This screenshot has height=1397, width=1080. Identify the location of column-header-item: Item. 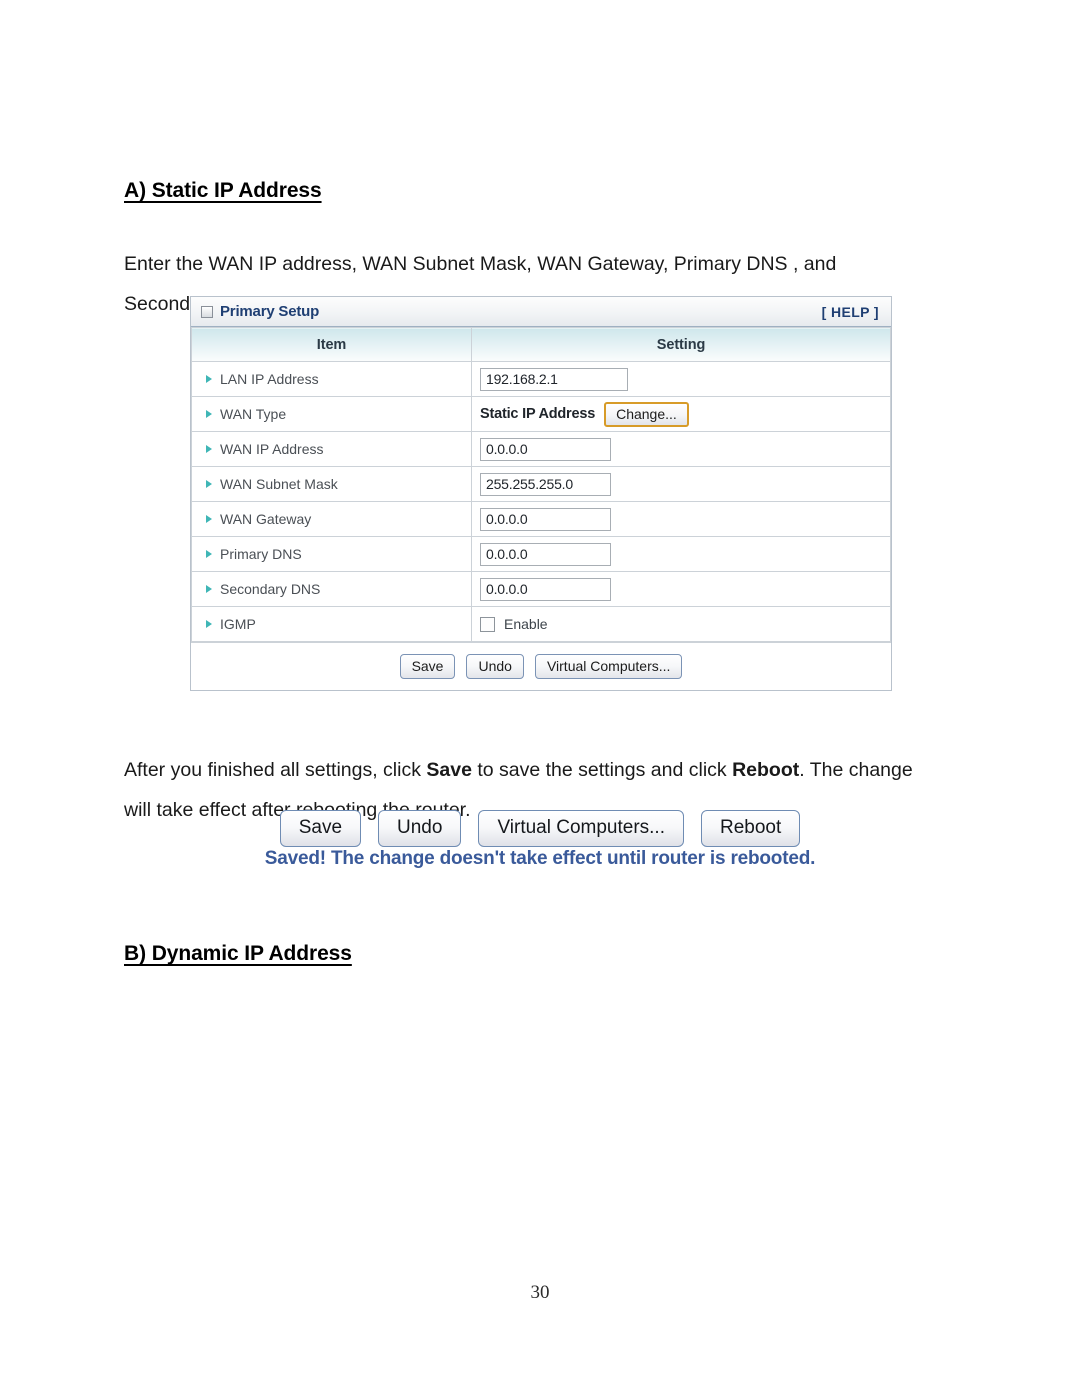
(331, 344).